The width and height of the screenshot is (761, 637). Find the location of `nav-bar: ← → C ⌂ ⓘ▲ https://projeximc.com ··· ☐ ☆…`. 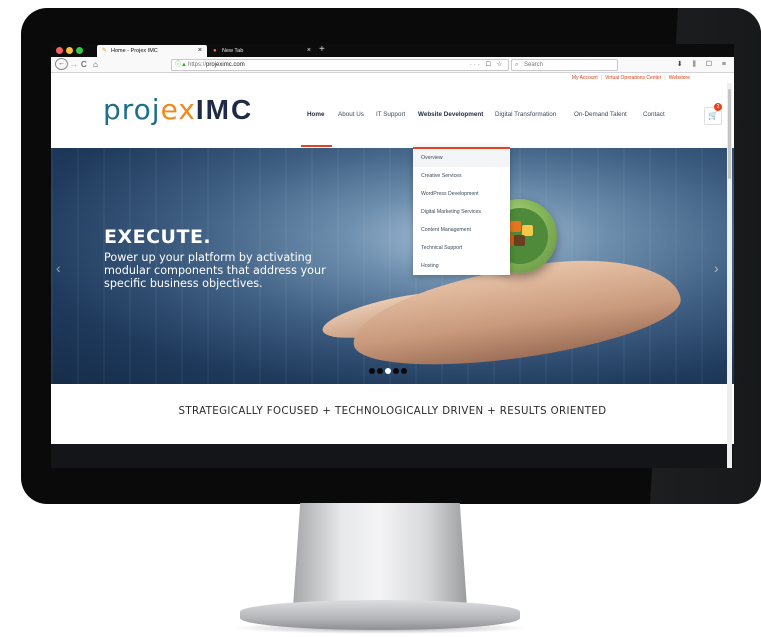

nav-bar: ← → C ⌂ ⓘ▲ https://projeximc.com ··· ☐ ☆… is located at coordinates (392, 65).